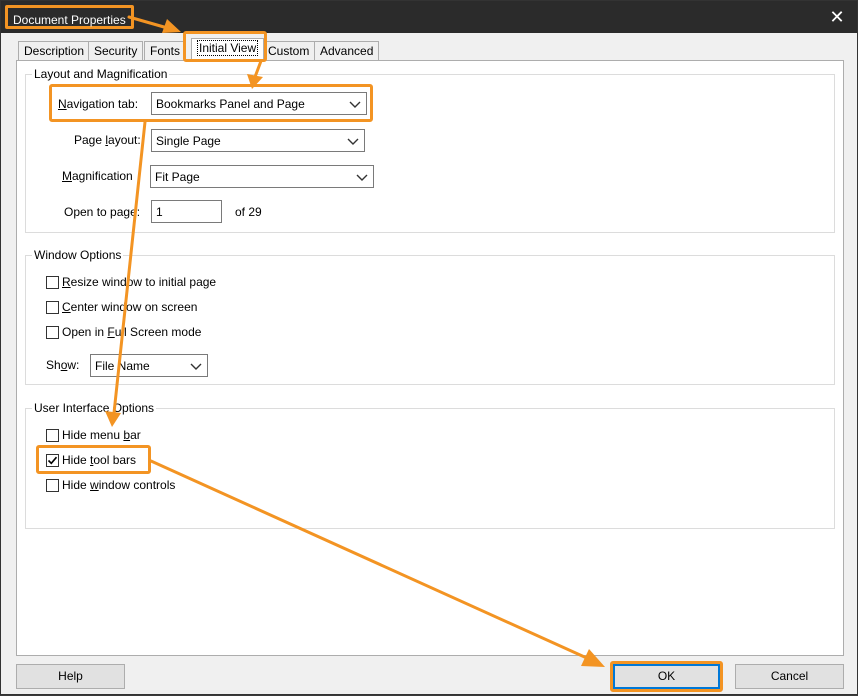 The width and height of the screenshot is (858, 696). I want to click on navigation-tab-value: Bookmarks Panel and Page, so click(230, 104).